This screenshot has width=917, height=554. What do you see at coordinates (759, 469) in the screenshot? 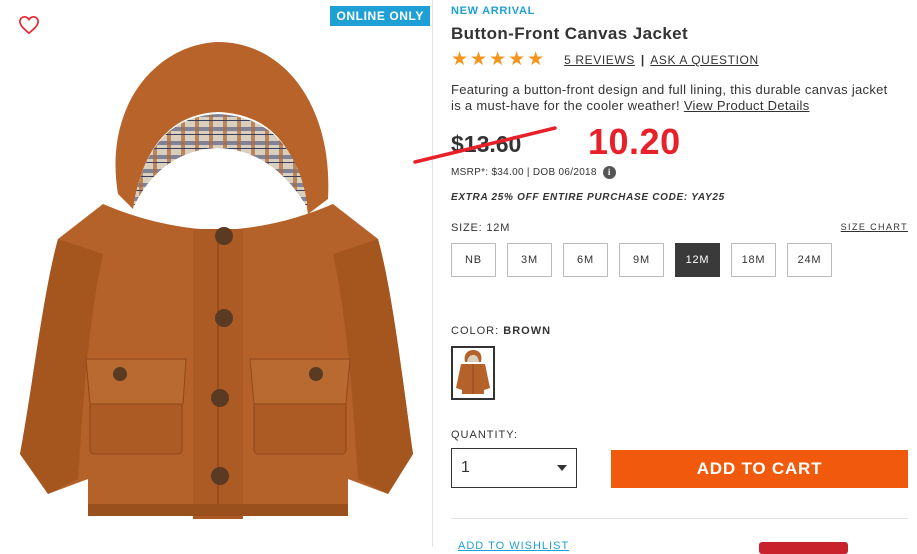
I see `add-to-cart-button: ADD TO CART` at bounding box center [759, 469].